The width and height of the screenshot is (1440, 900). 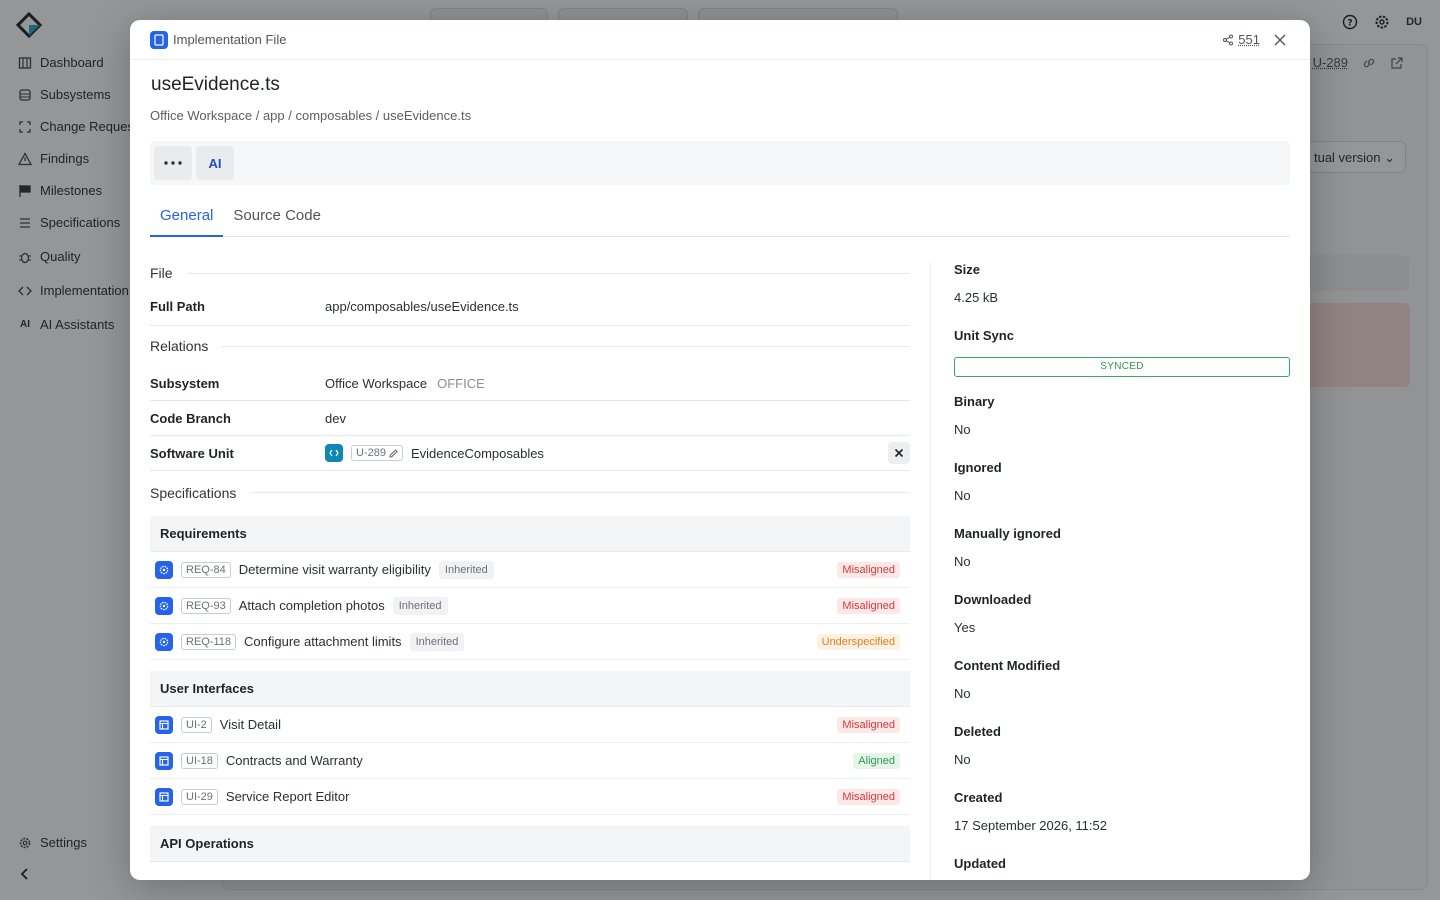 What do you see at coordinates (193, 492) in the screenshot?
I see `section-title: Specifications` at bounding box center [193, 492].